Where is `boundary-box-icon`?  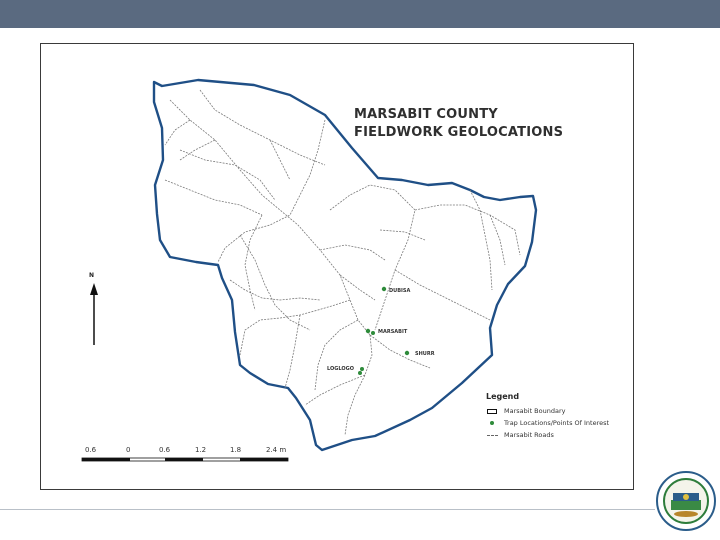
boundary-box-icon is located at coordinates (492, 411).